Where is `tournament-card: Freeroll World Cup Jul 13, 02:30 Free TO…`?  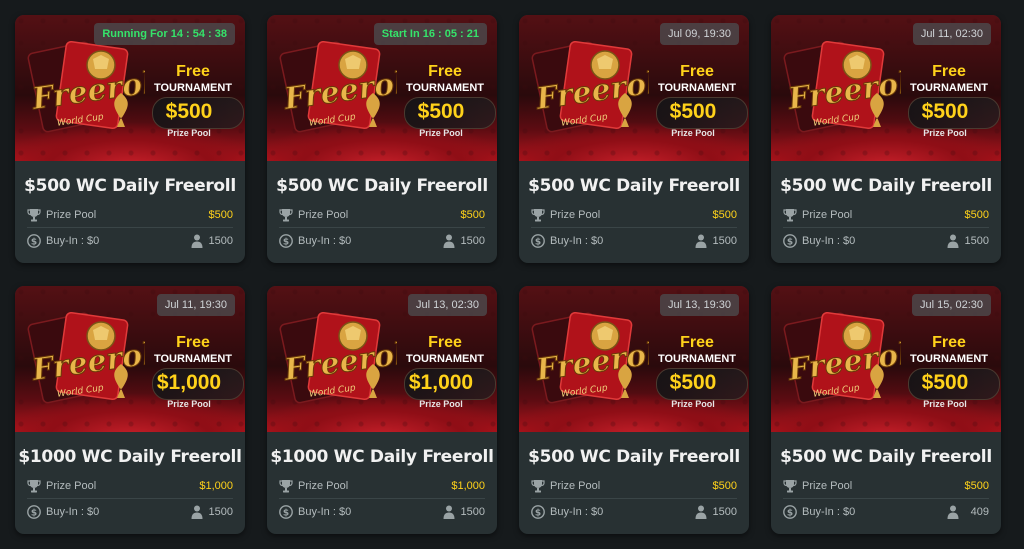
tournament-card: Freeroll World Cup Jul 13, 02:30 Free TO… is located at coordinates (382, 410).